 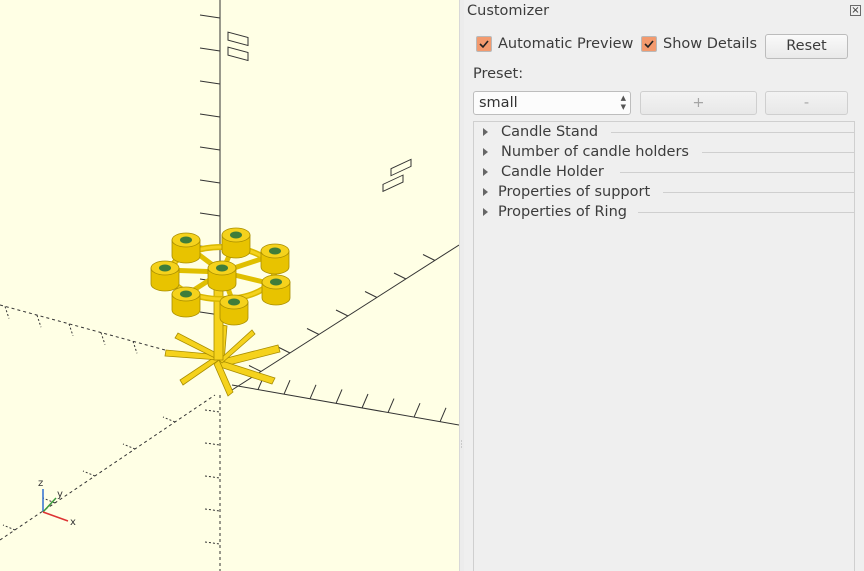 I want to click on group-number-of-candle-holders: Number of candle holders, so click(x=664, y=153).